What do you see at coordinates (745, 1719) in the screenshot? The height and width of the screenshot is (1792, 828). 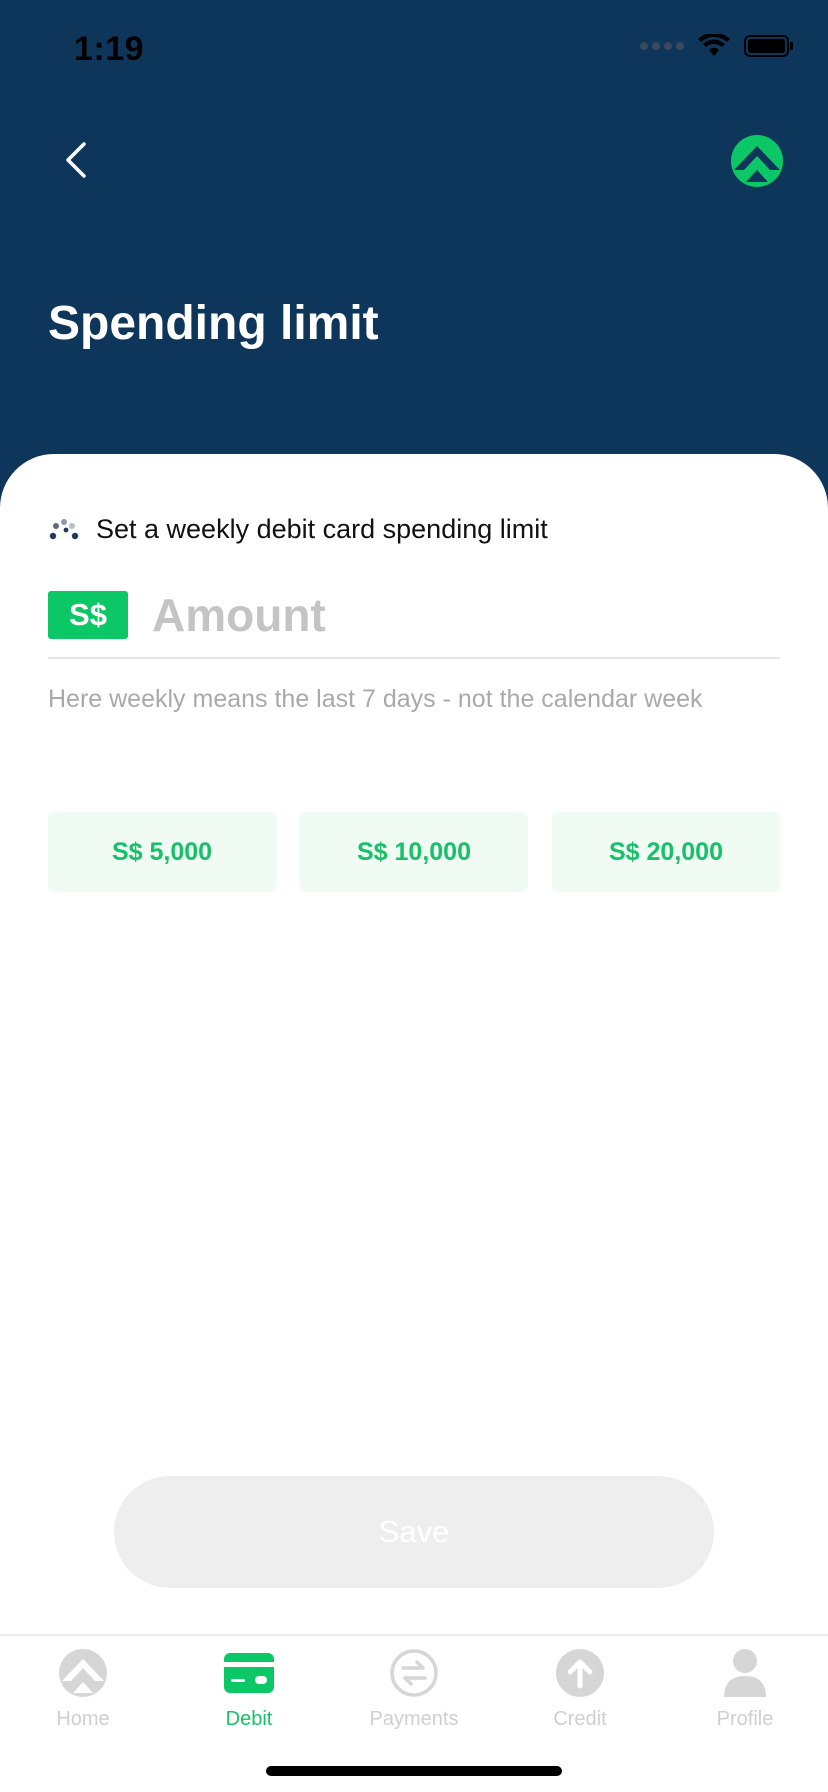 I see `tab-label-profile: Profile` at bounding box center [745, 1719].